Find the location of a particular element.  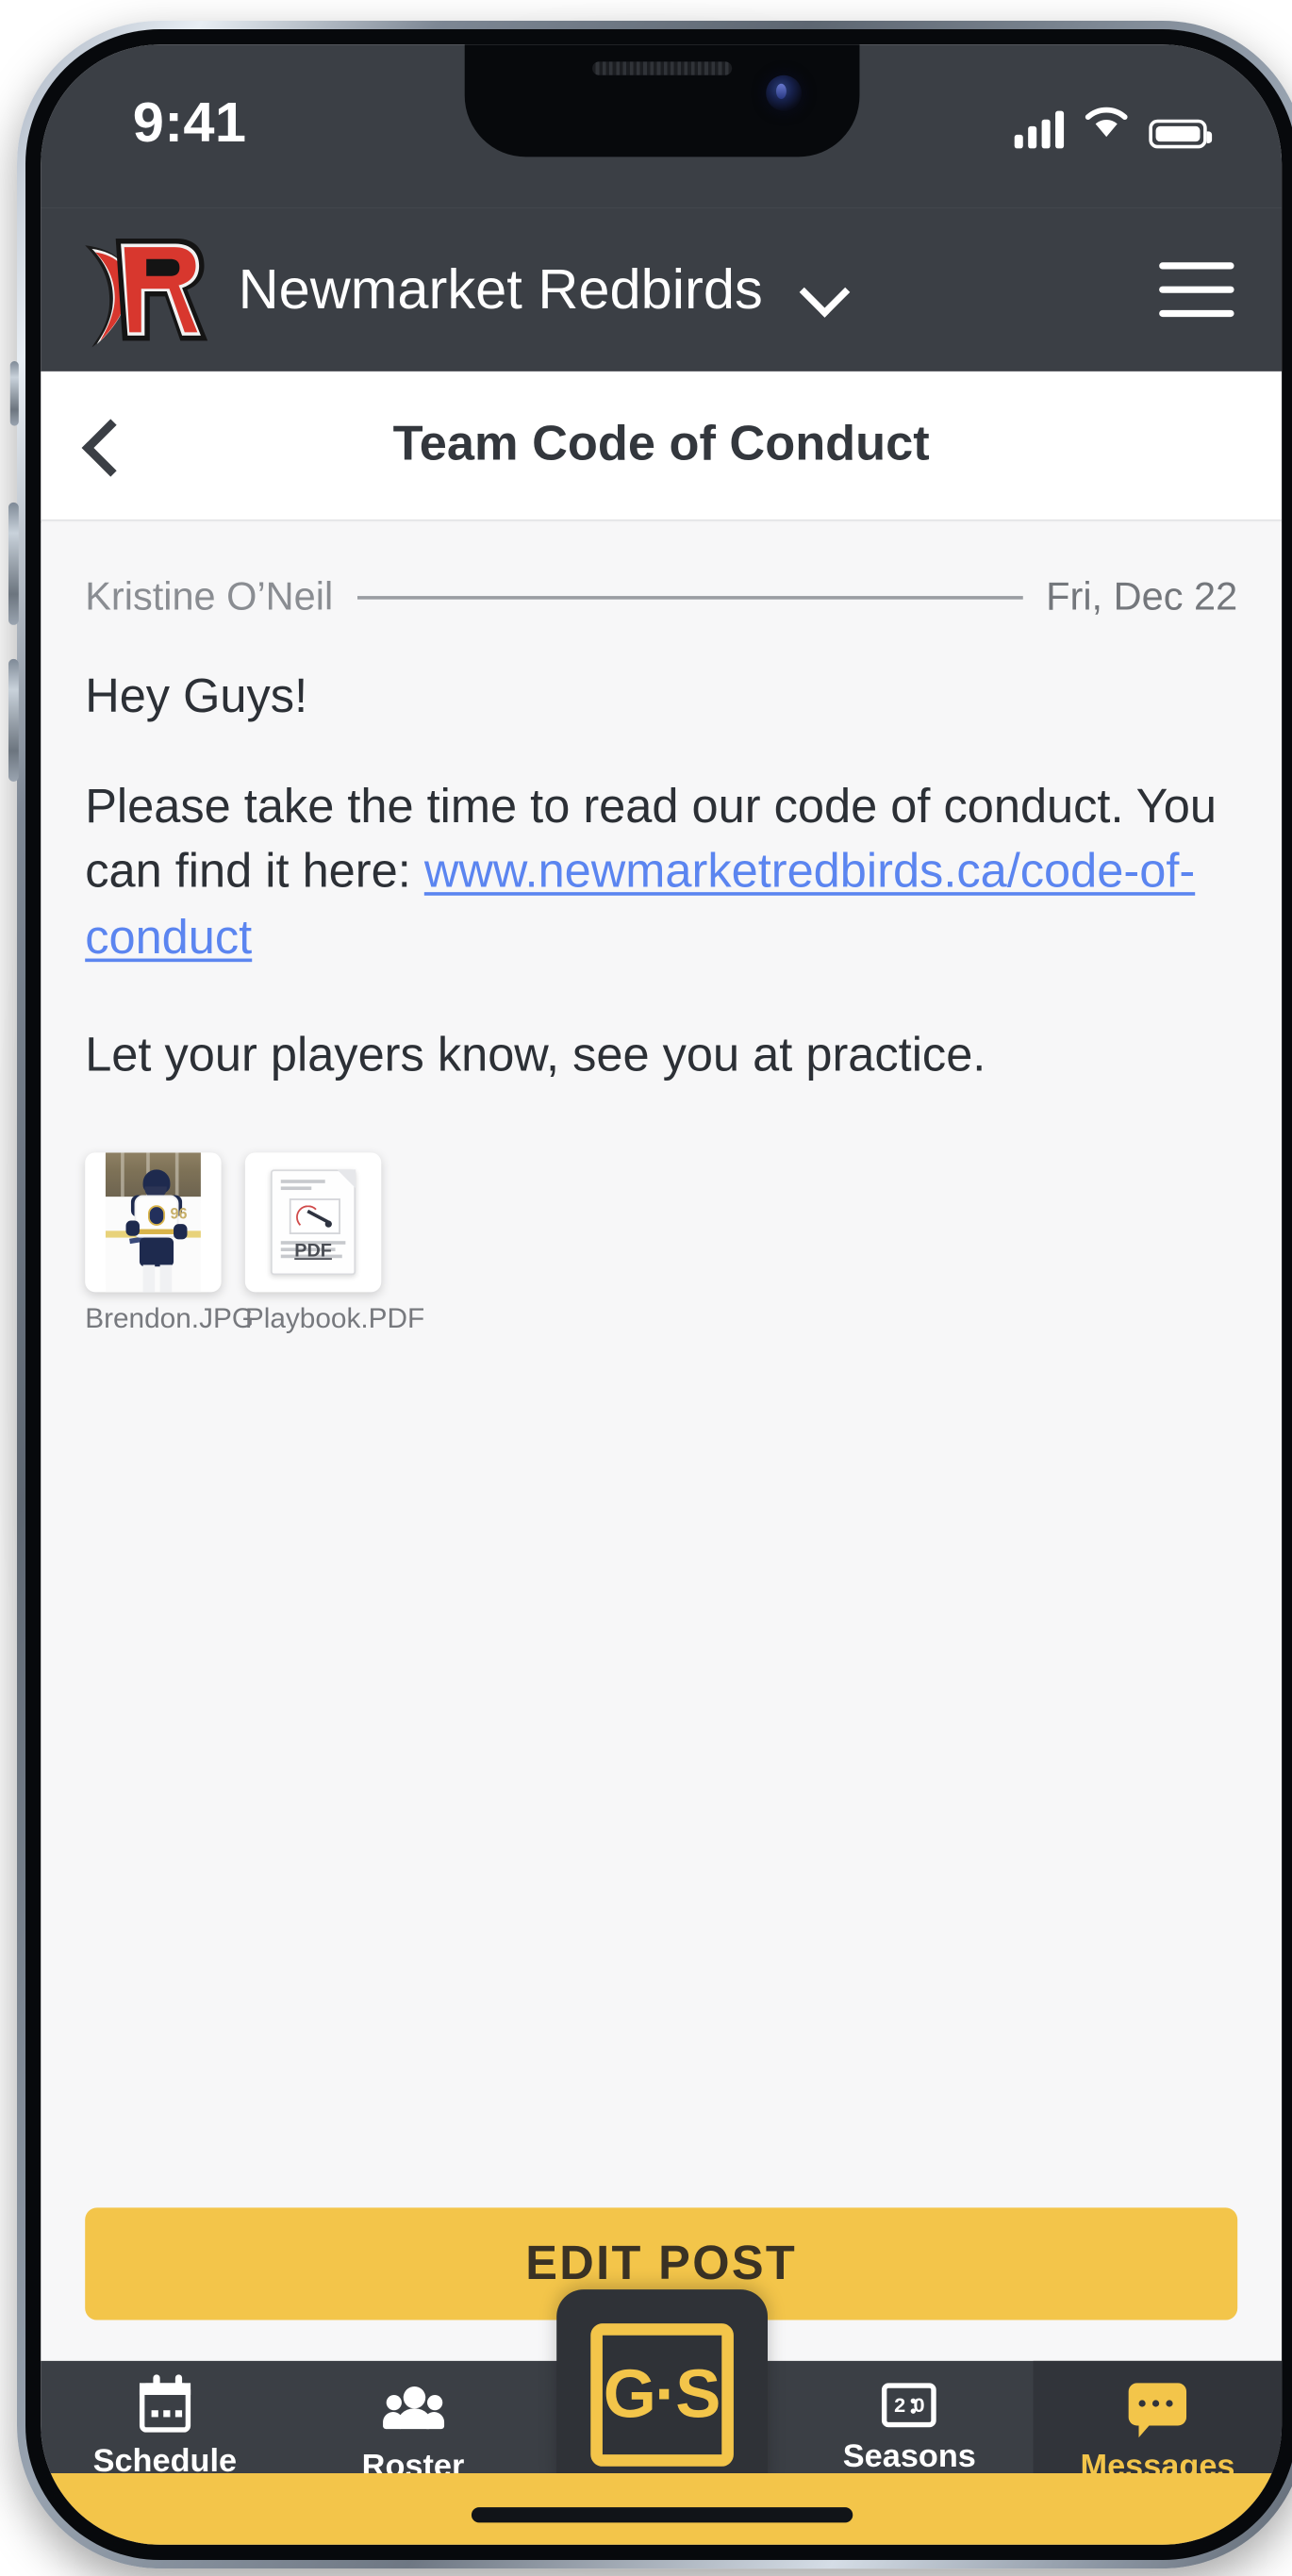

calendar-icon is located at coordinates (164, 2403).